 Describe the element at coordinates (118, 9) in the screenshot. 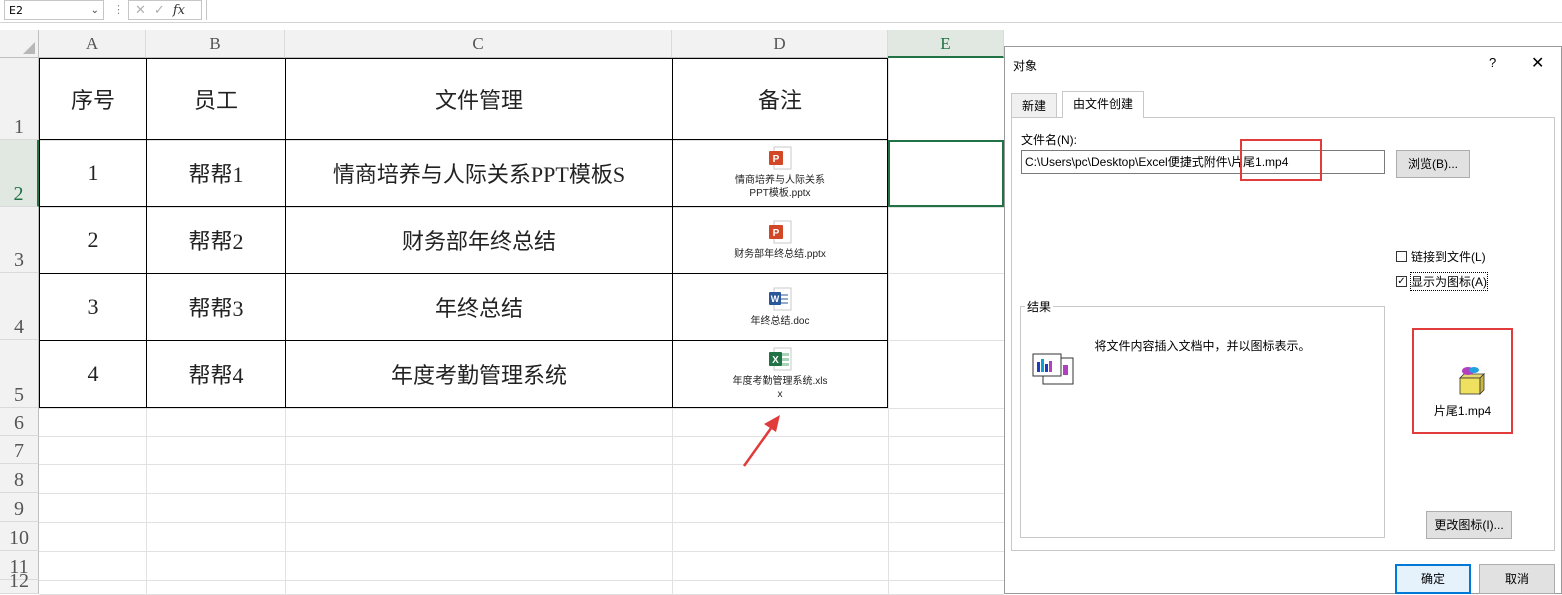

I see `more-options-icon: ⋮` at that location.